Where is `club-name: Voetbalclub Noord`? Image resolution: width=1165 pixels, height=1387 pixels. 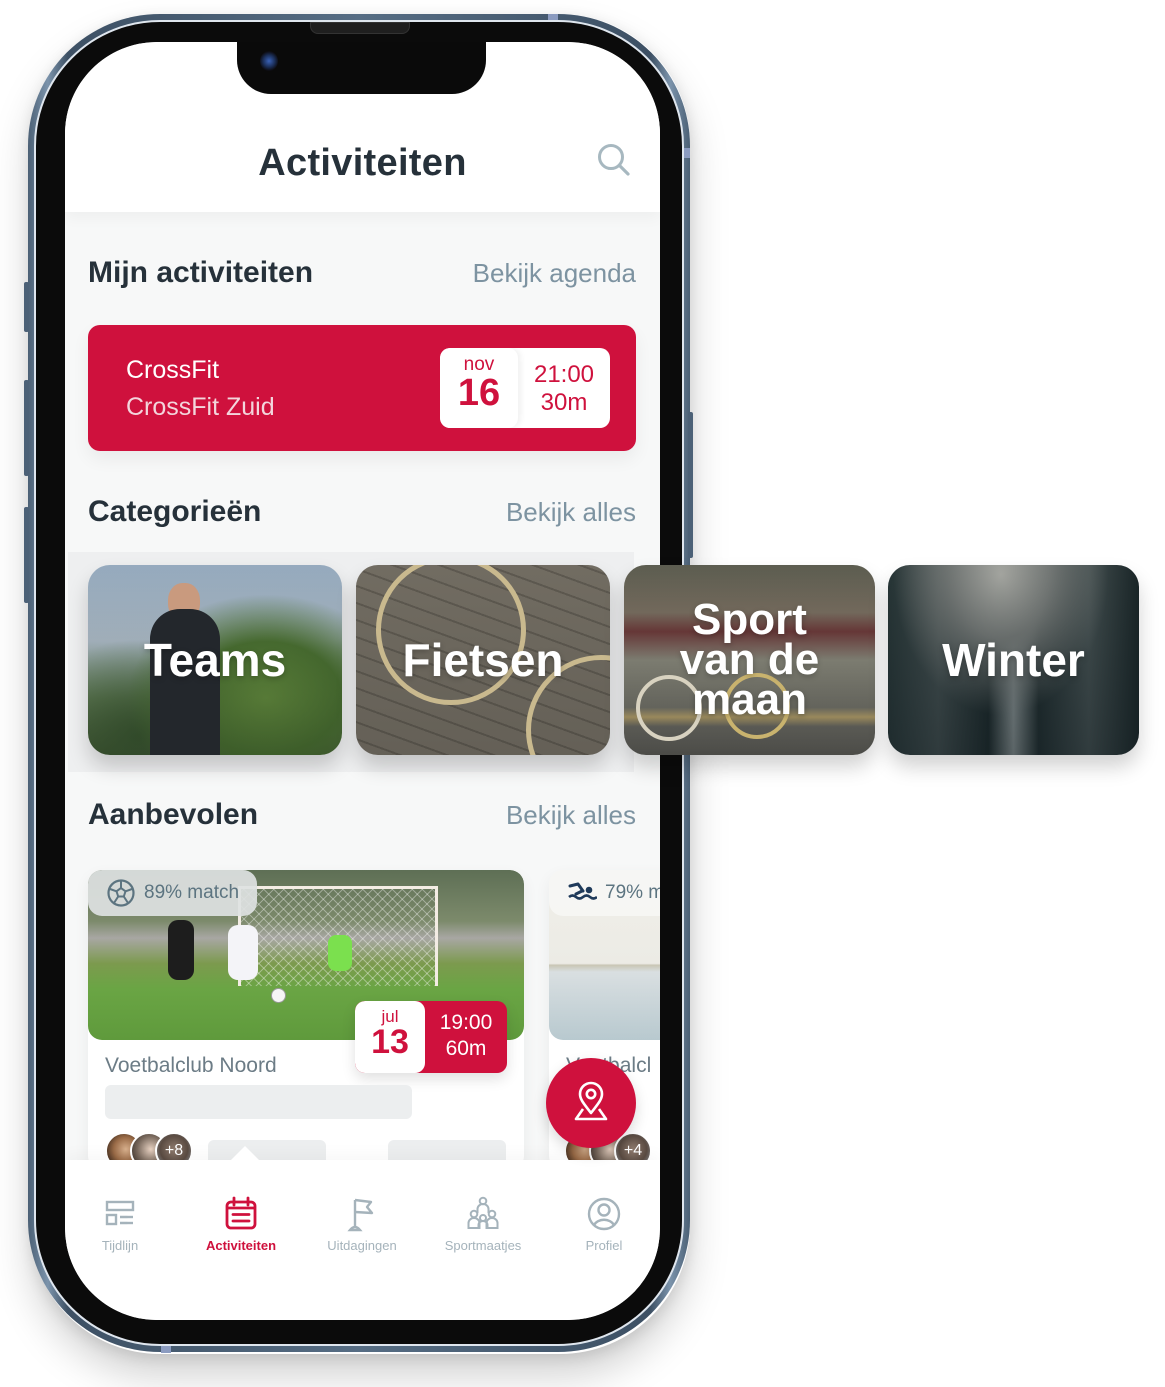 club-name: Voetbalclub Noord is located at coordinates (191, 1065).